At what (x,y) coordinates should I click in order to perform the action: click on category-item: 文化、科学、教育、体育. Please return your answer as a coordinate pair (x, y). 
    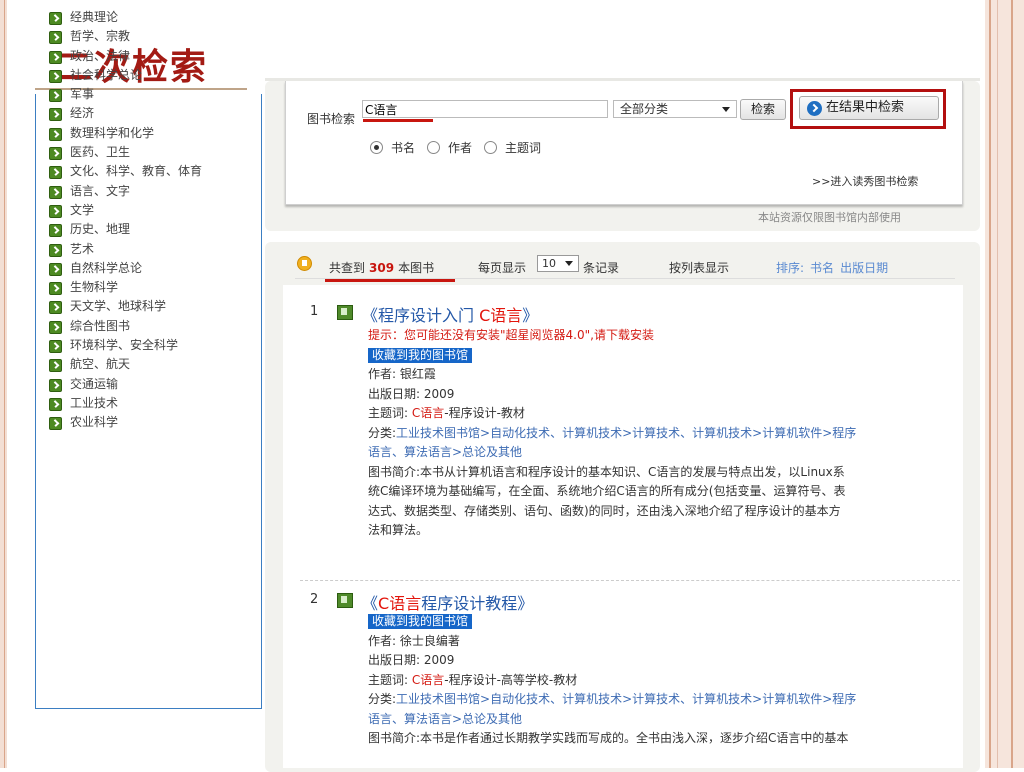
    Looking at the image, I should click on (146, 171).